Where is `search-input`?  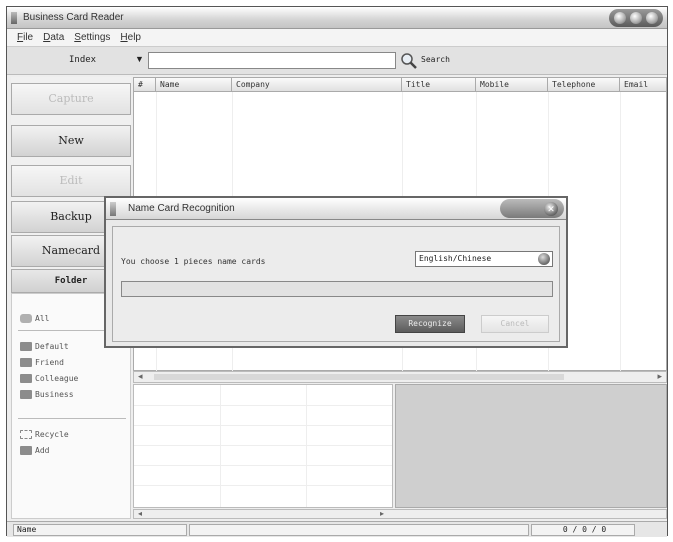 search-input is located at coordinates (272, 60).